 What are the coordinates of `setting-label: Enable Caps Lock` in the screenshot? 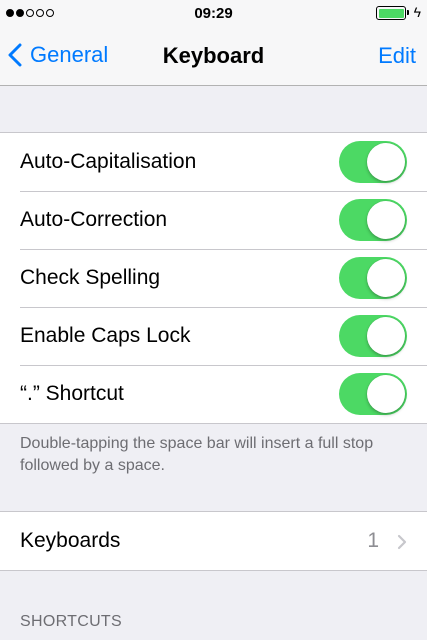 It's located at (105, 335).